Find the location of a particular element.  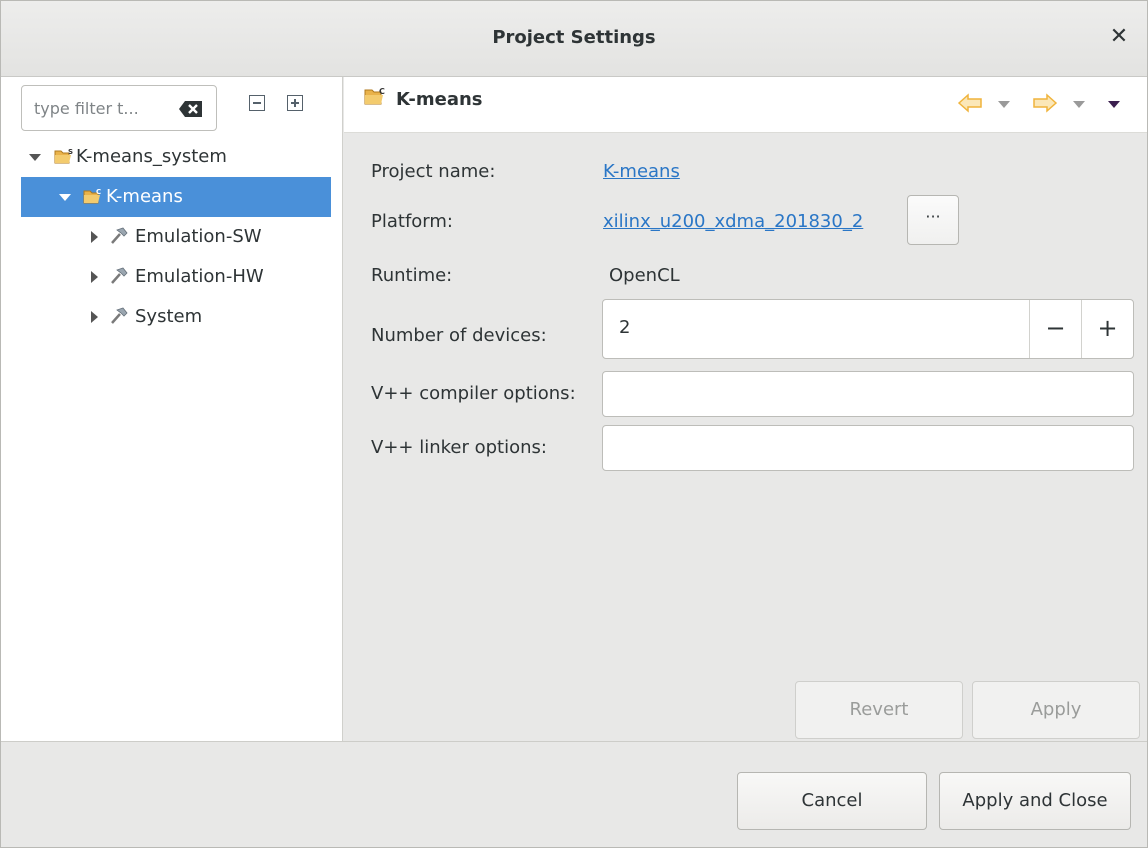

close-icon: ✕ is located at coordinates (1119, 36).